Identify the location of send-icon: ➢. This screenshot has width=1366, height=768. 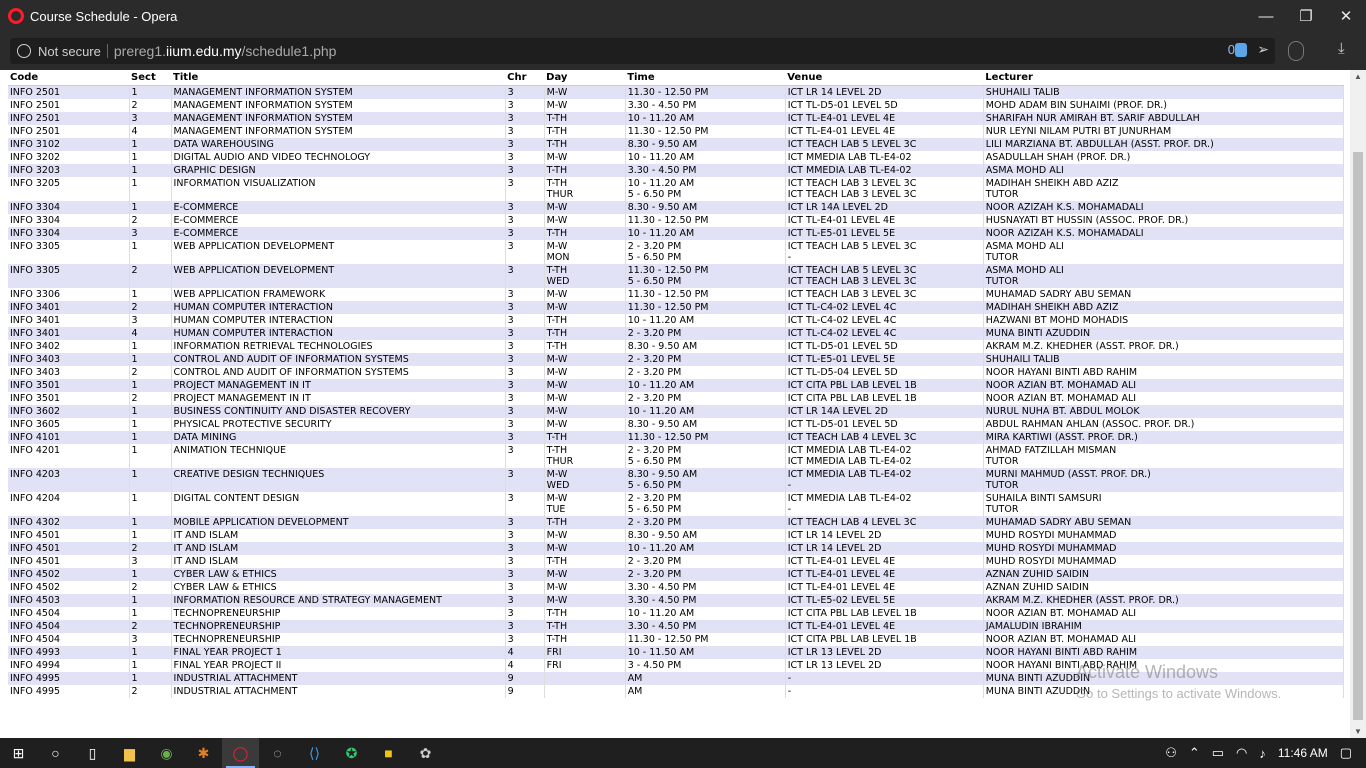
(1263, 49).